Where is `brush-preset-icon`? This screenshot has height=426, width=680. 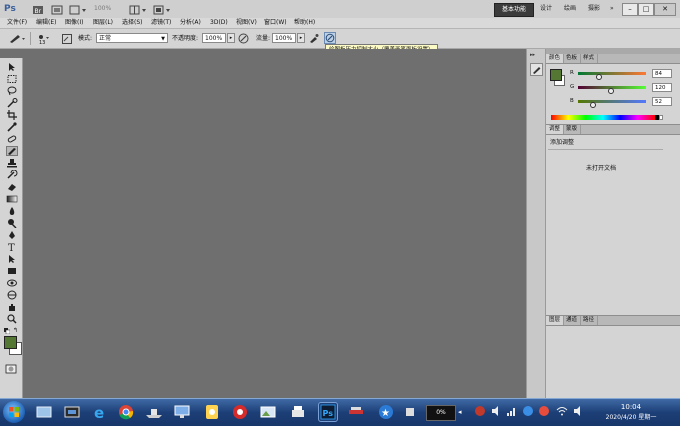
brush-preset-icon is located at coordinates (17, 38).